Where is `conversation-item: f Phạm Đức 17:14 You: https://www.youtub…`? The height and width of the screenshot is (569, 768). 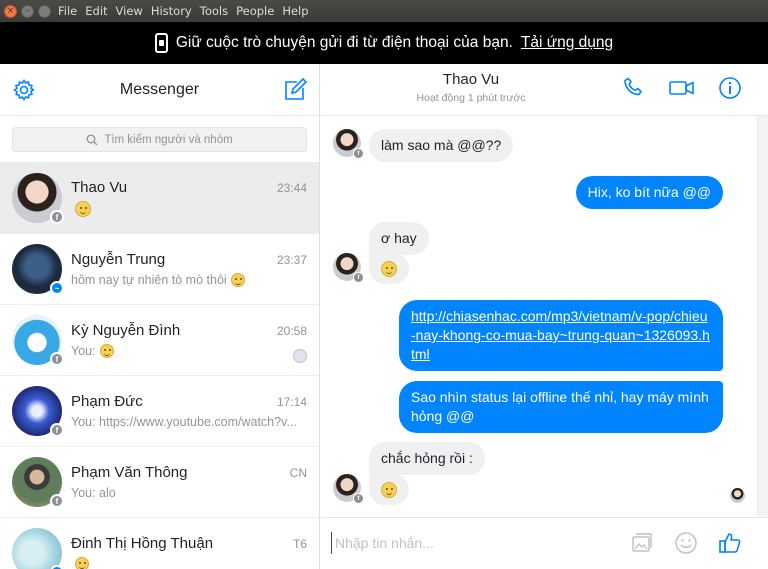
conversation-item: f Phạm Đức 17:14 You: https://www.youtub… is located at coordinates (159, 411).